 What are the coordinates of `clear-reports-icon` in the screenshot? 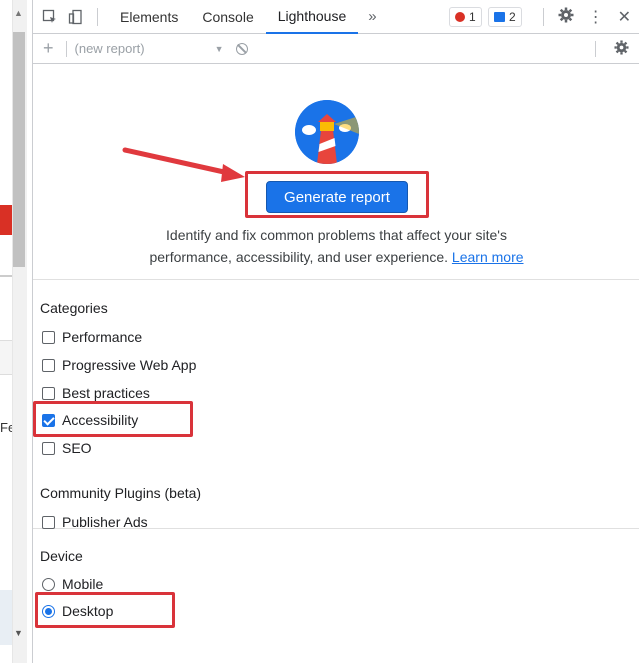 It's located at (241, 48).